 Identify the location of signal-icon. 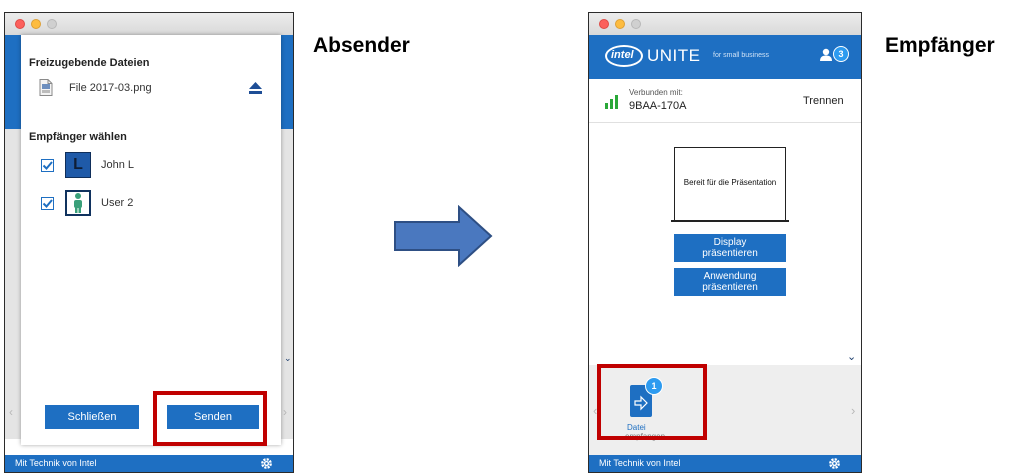
(612, 102).